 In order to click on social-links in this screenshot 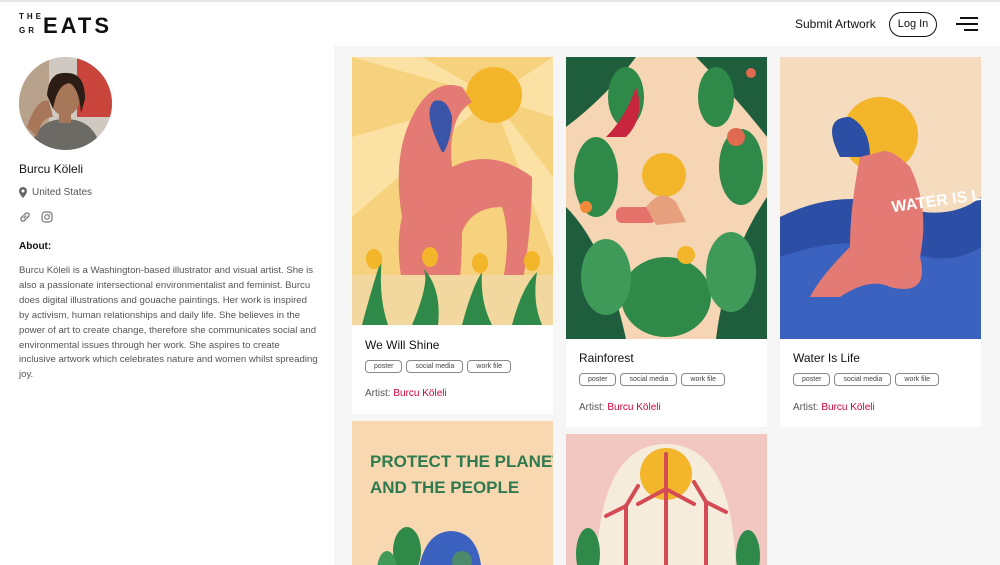, I will do `click(36, 217)`.